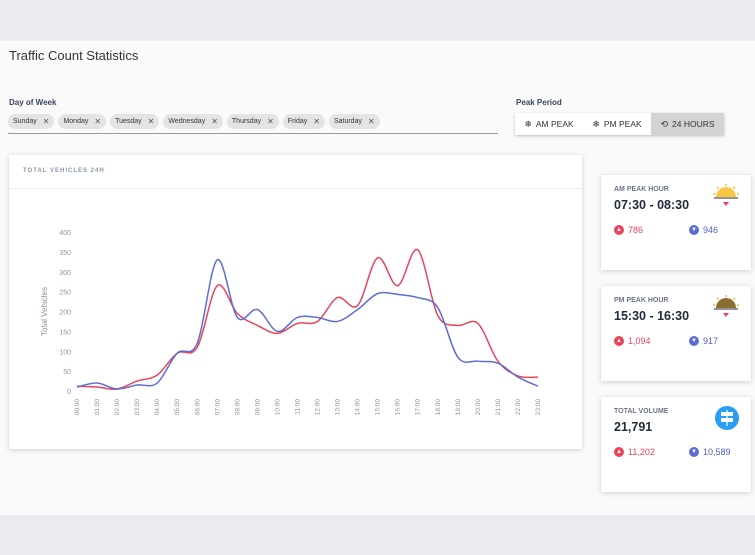 This screenshot has width=755, height=555. What do you see at coordinates (338, 407) in the screenshot?
I see `x-tick-label: 13:00` at bounding box center [338, 407].